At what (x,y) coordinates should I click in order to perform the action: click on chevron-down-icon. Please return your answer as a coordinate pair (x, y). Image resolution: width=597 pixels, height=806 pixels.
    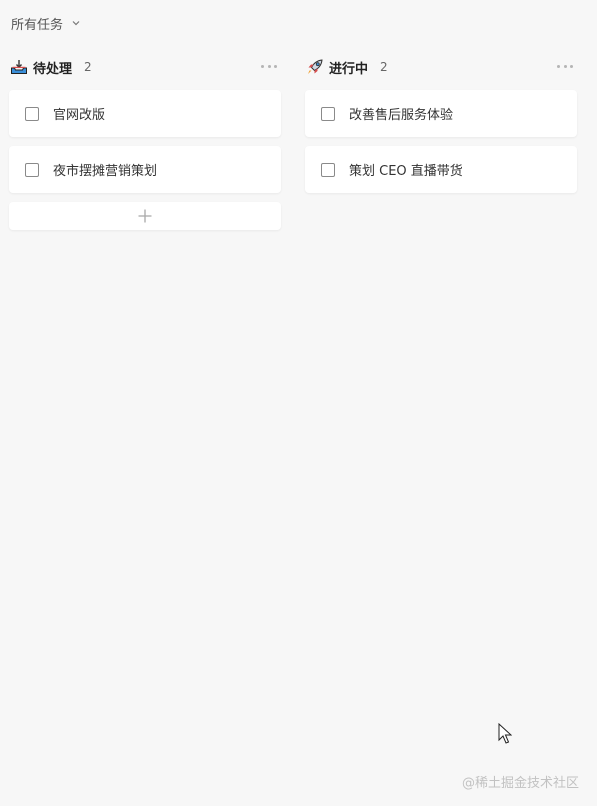
    Looking at the image, I should click on (76, 23).